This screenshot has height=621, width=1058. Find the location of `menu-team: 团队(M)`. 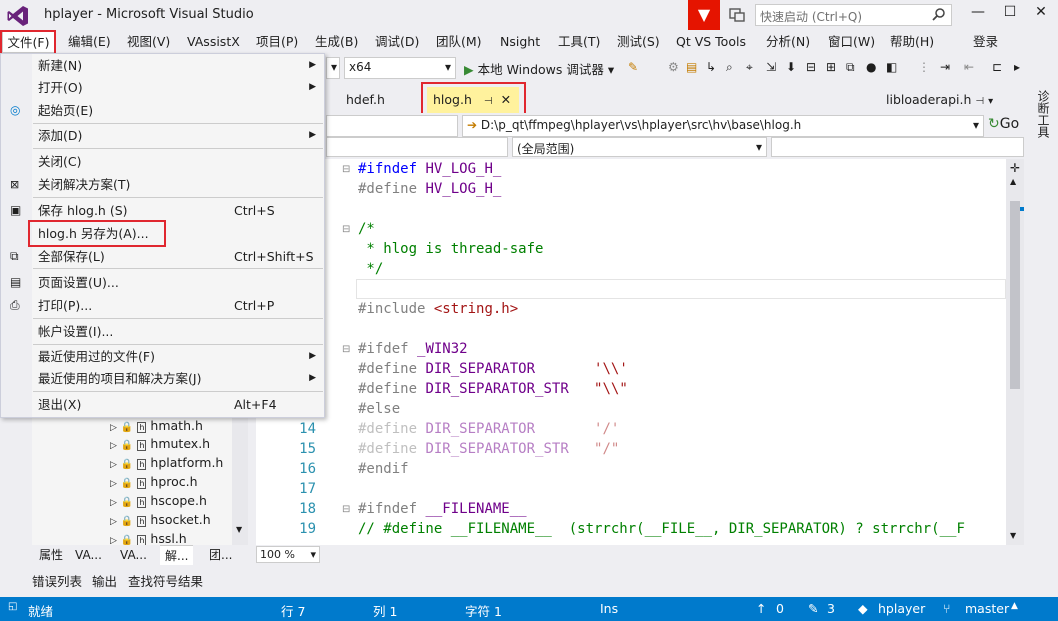

menu-team: 团队(M) is located at coordinates (459, 42).